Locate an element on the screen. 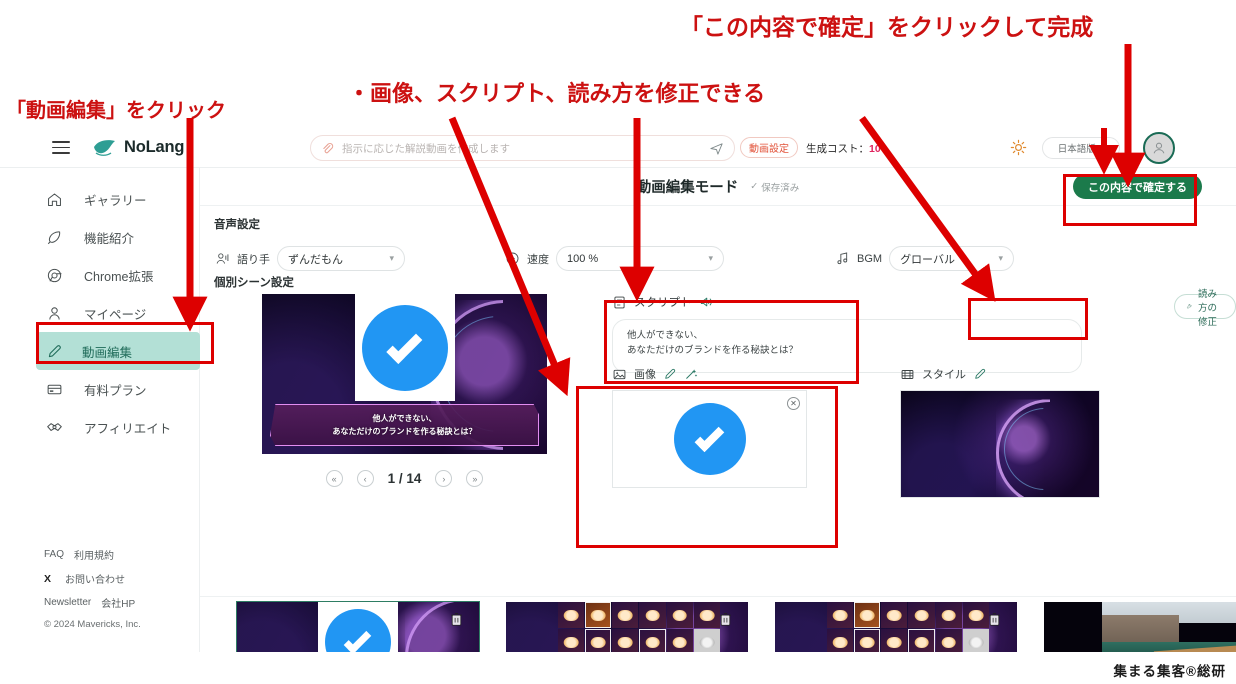  arrow-to-image-card is located at coordinates (509, 256).